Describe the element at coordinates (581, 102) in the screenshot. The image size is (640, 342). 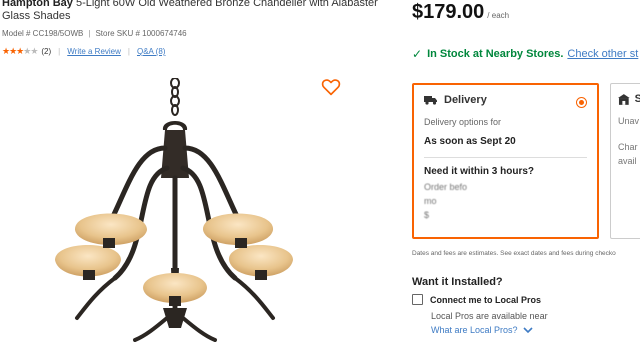
I see `delivery-radio` at that location.